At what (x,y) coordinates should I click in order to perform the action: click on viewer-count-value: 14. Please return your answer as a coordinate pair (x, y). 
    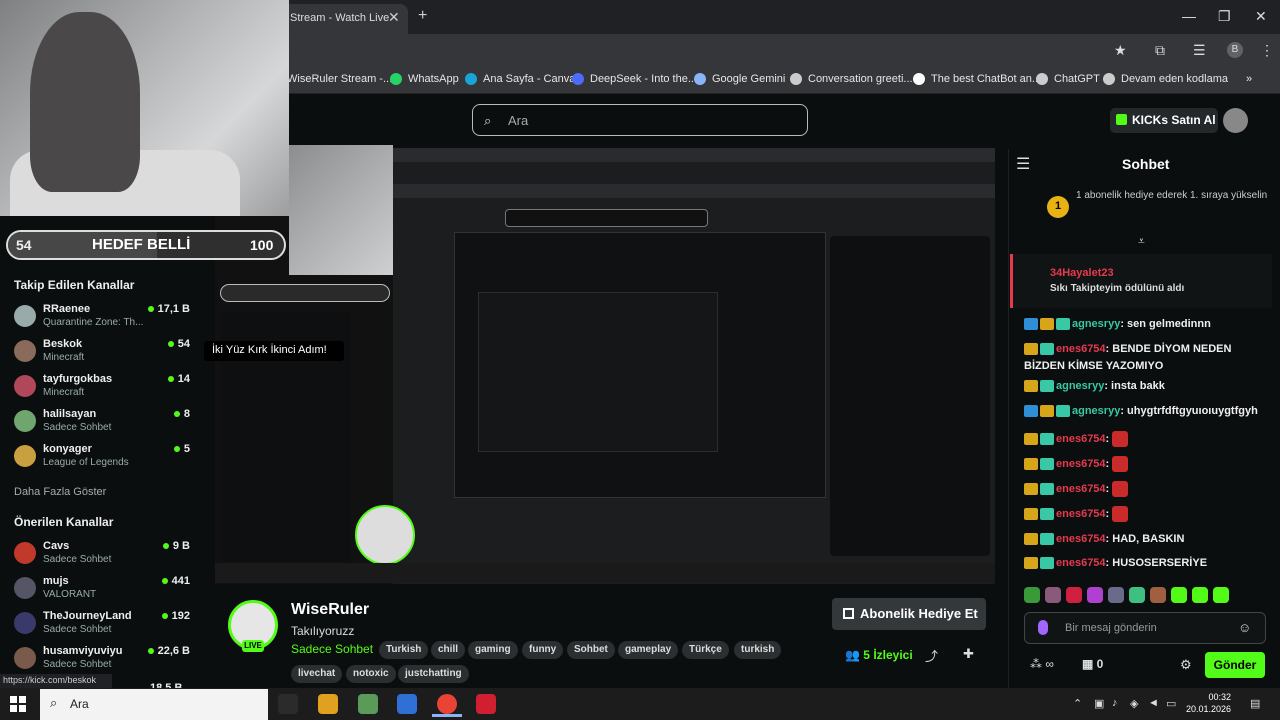
    Looking at the image, I should click on (183, 379).